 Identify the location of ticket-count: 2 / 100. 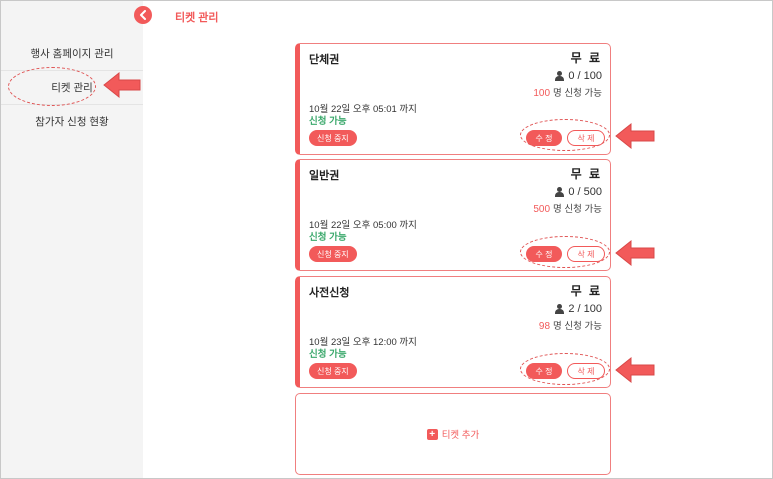
(578, 309).